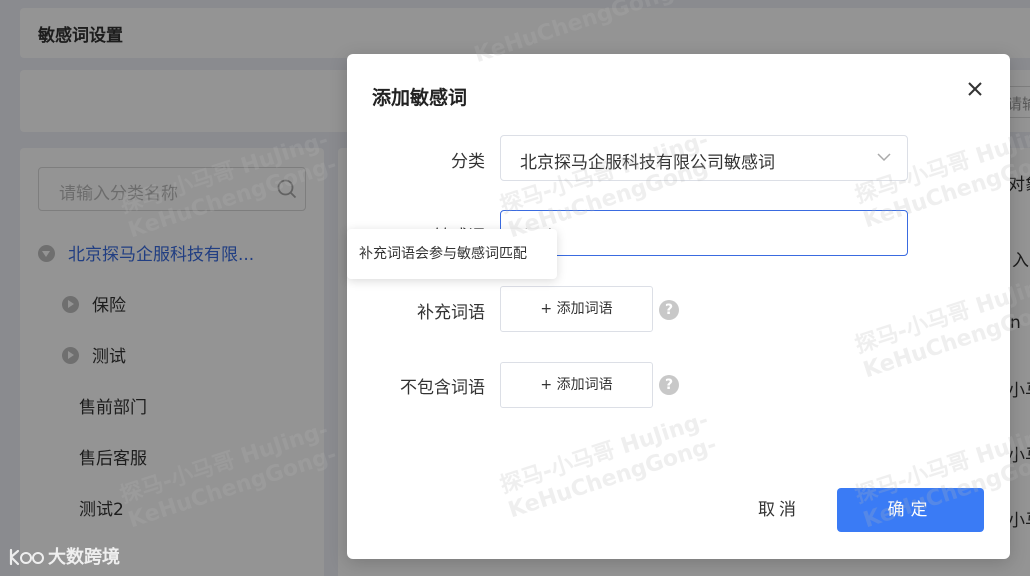 Image resolution: width=1030 pixels, height=576 pixels. What do you see at coordinates (468, 162) in the screenshot?
I see `category-label: 分类` at bounding box center [468, 162].